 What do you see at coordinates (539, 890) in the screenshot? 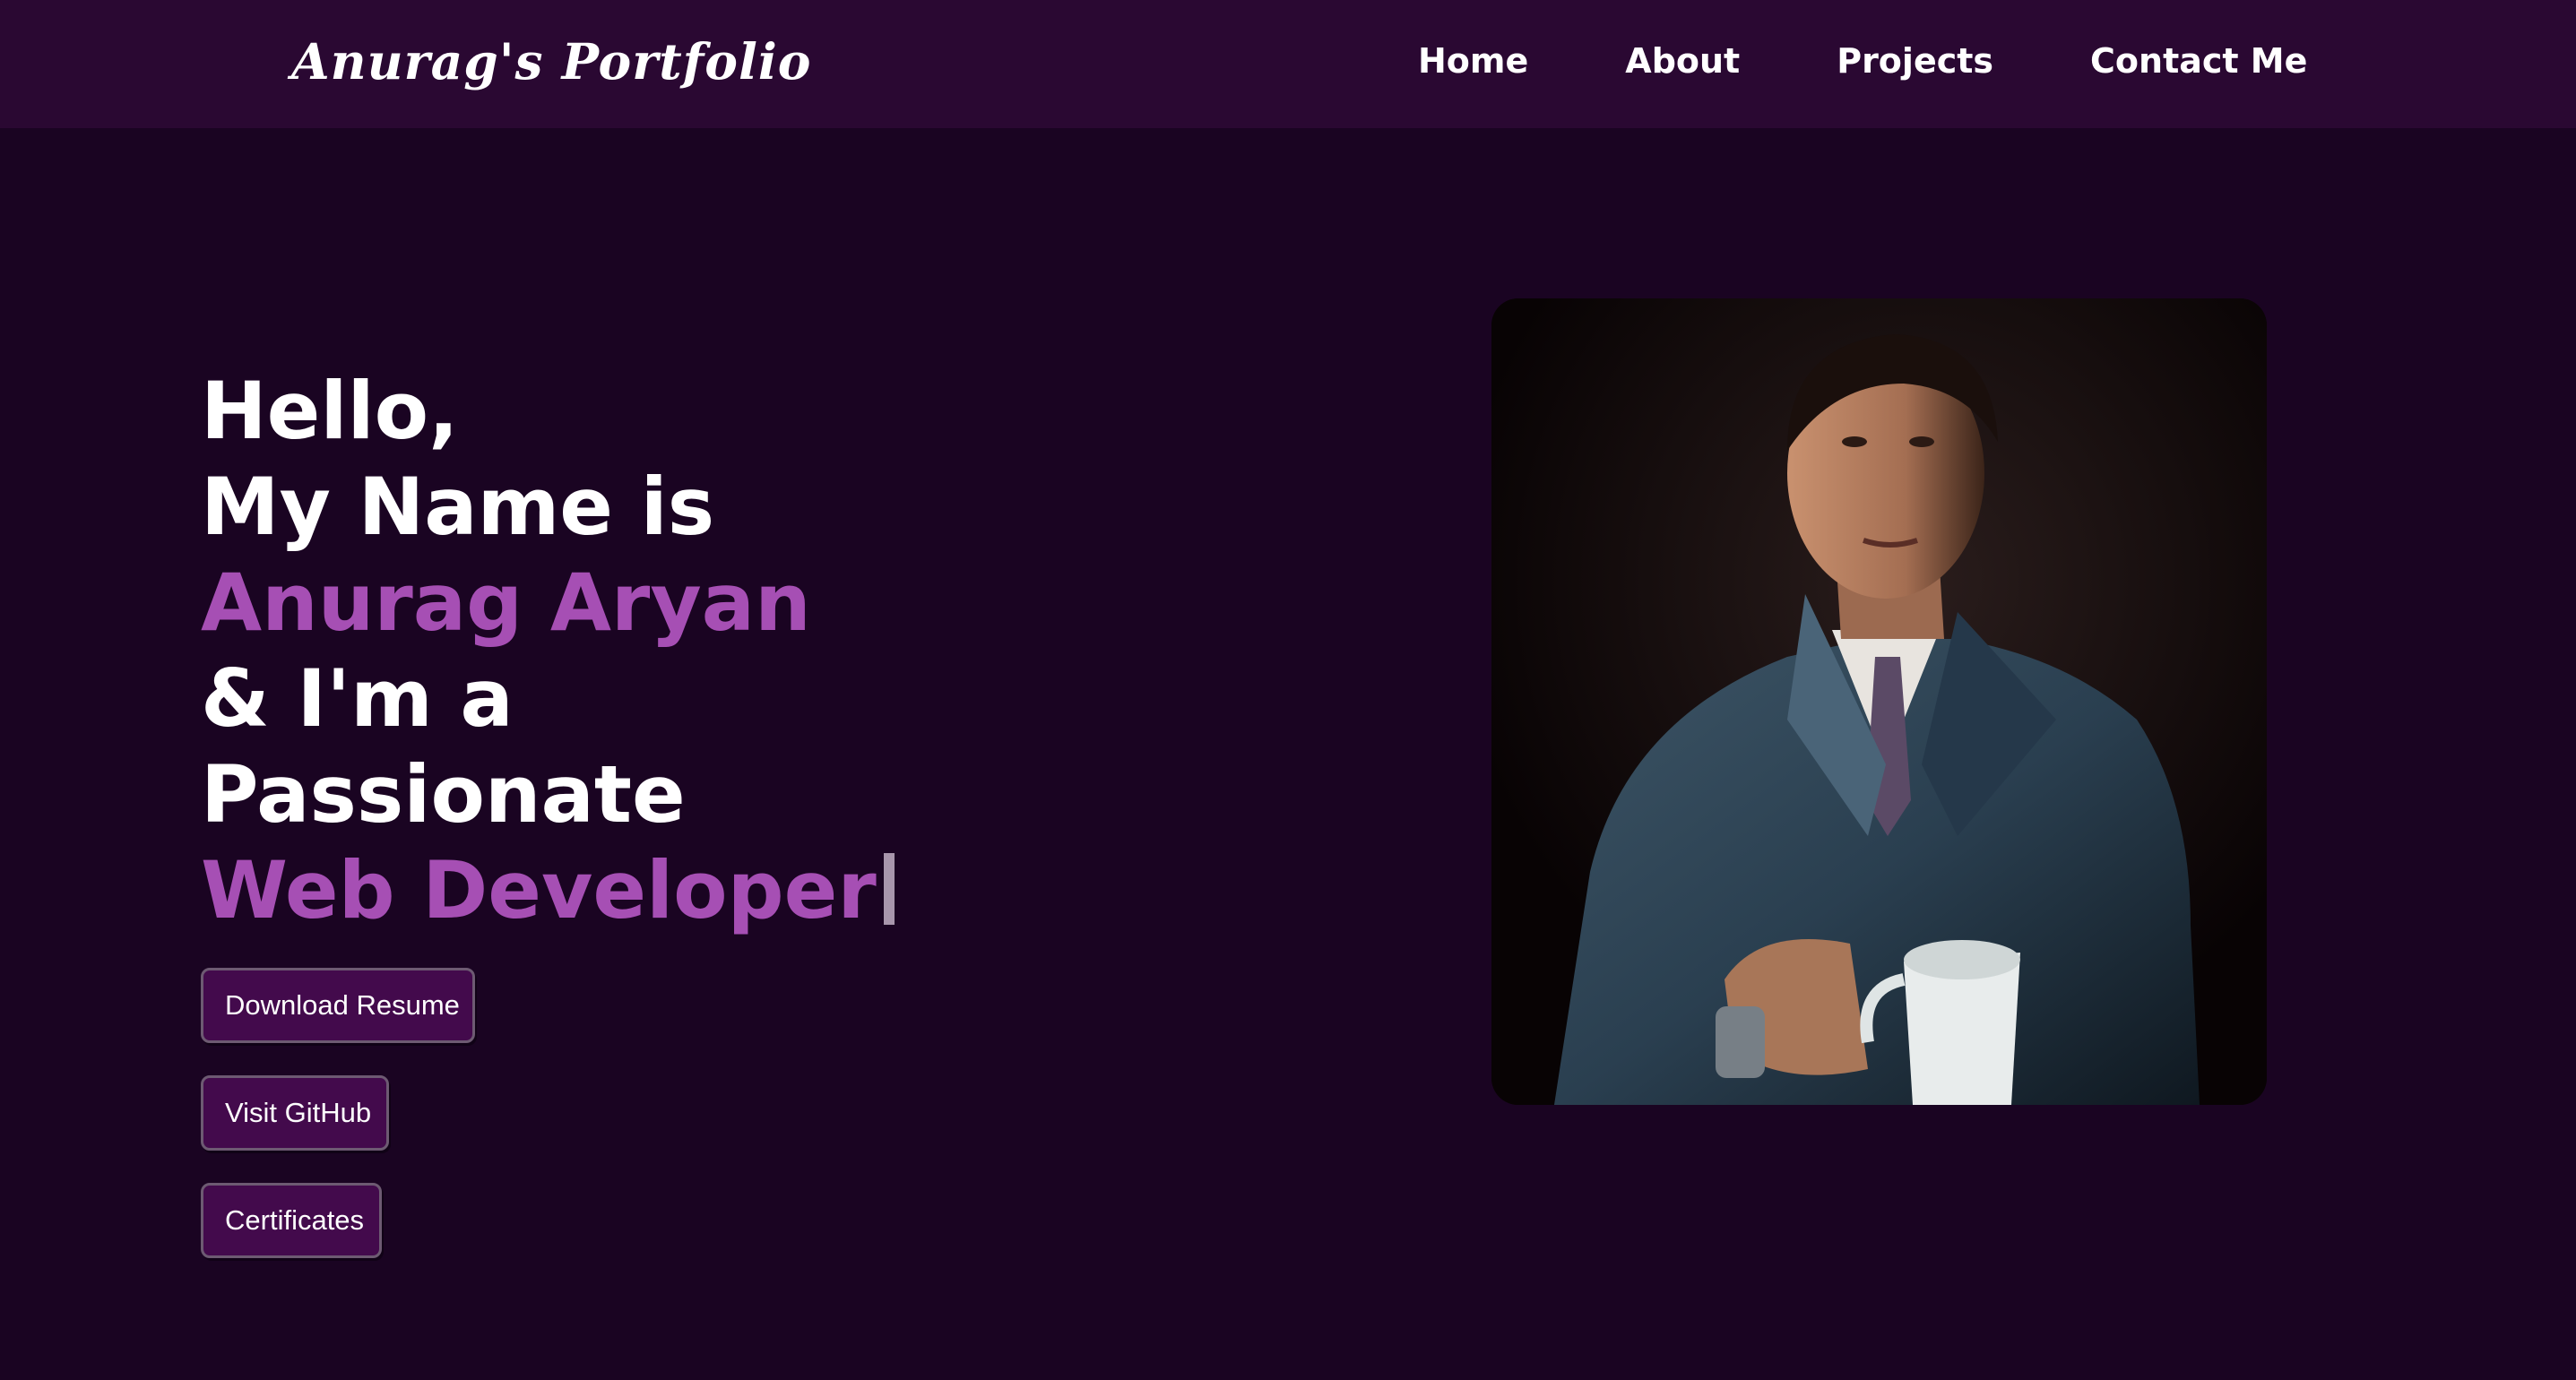
I see `hero-role: Web Developer` at bounding box center [539, 890].